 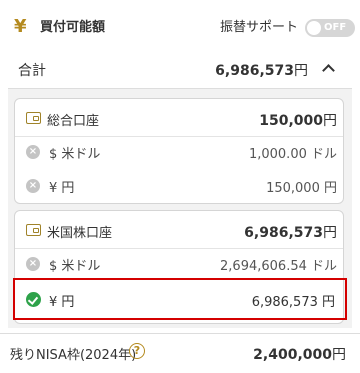 I want to click on currency-row-jpy-selected: ¥ 円 6,986,573 円, so click(x=180, y=299).